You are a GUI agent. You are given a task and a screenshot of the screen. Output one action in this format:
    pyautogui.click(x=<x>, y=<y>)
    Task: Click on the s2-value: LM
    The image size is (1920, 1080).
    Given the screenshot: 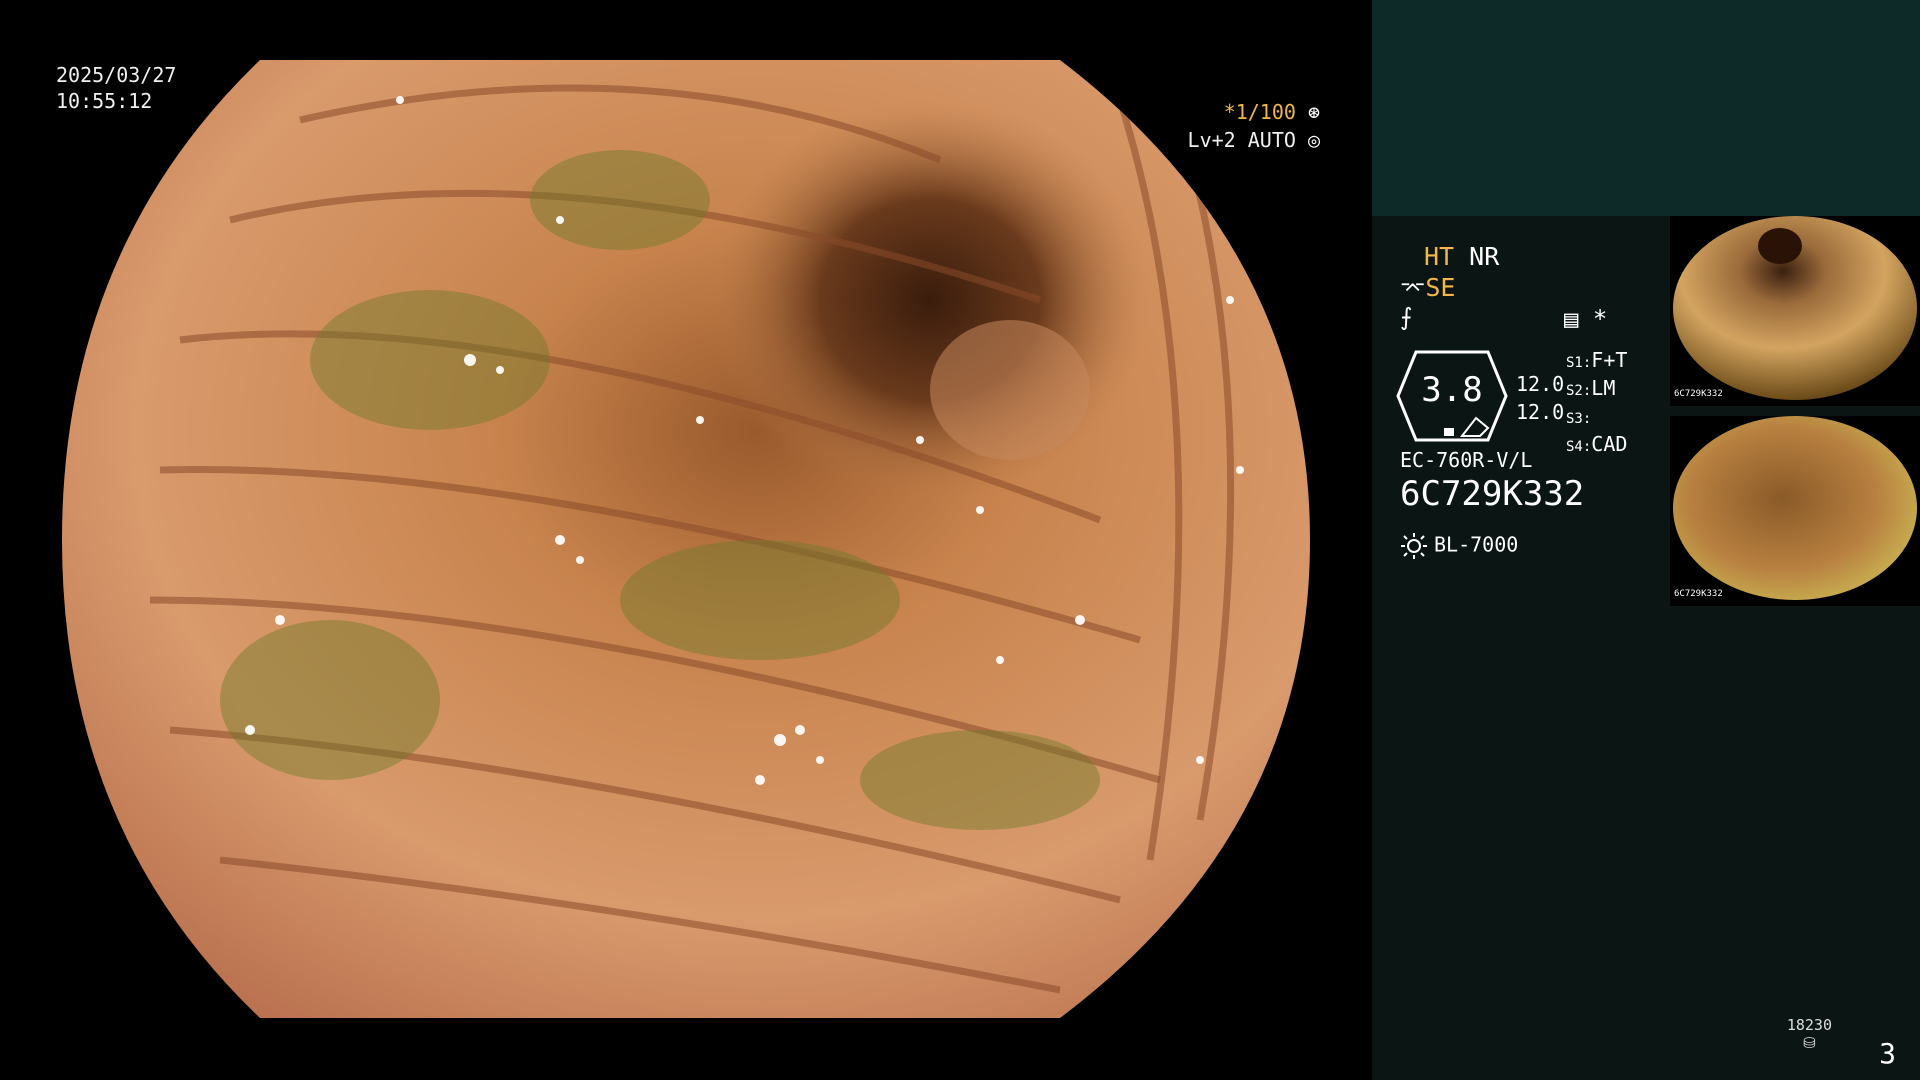 What is the action you would take?
    pyautogui.click(x=1603, y=388)
    